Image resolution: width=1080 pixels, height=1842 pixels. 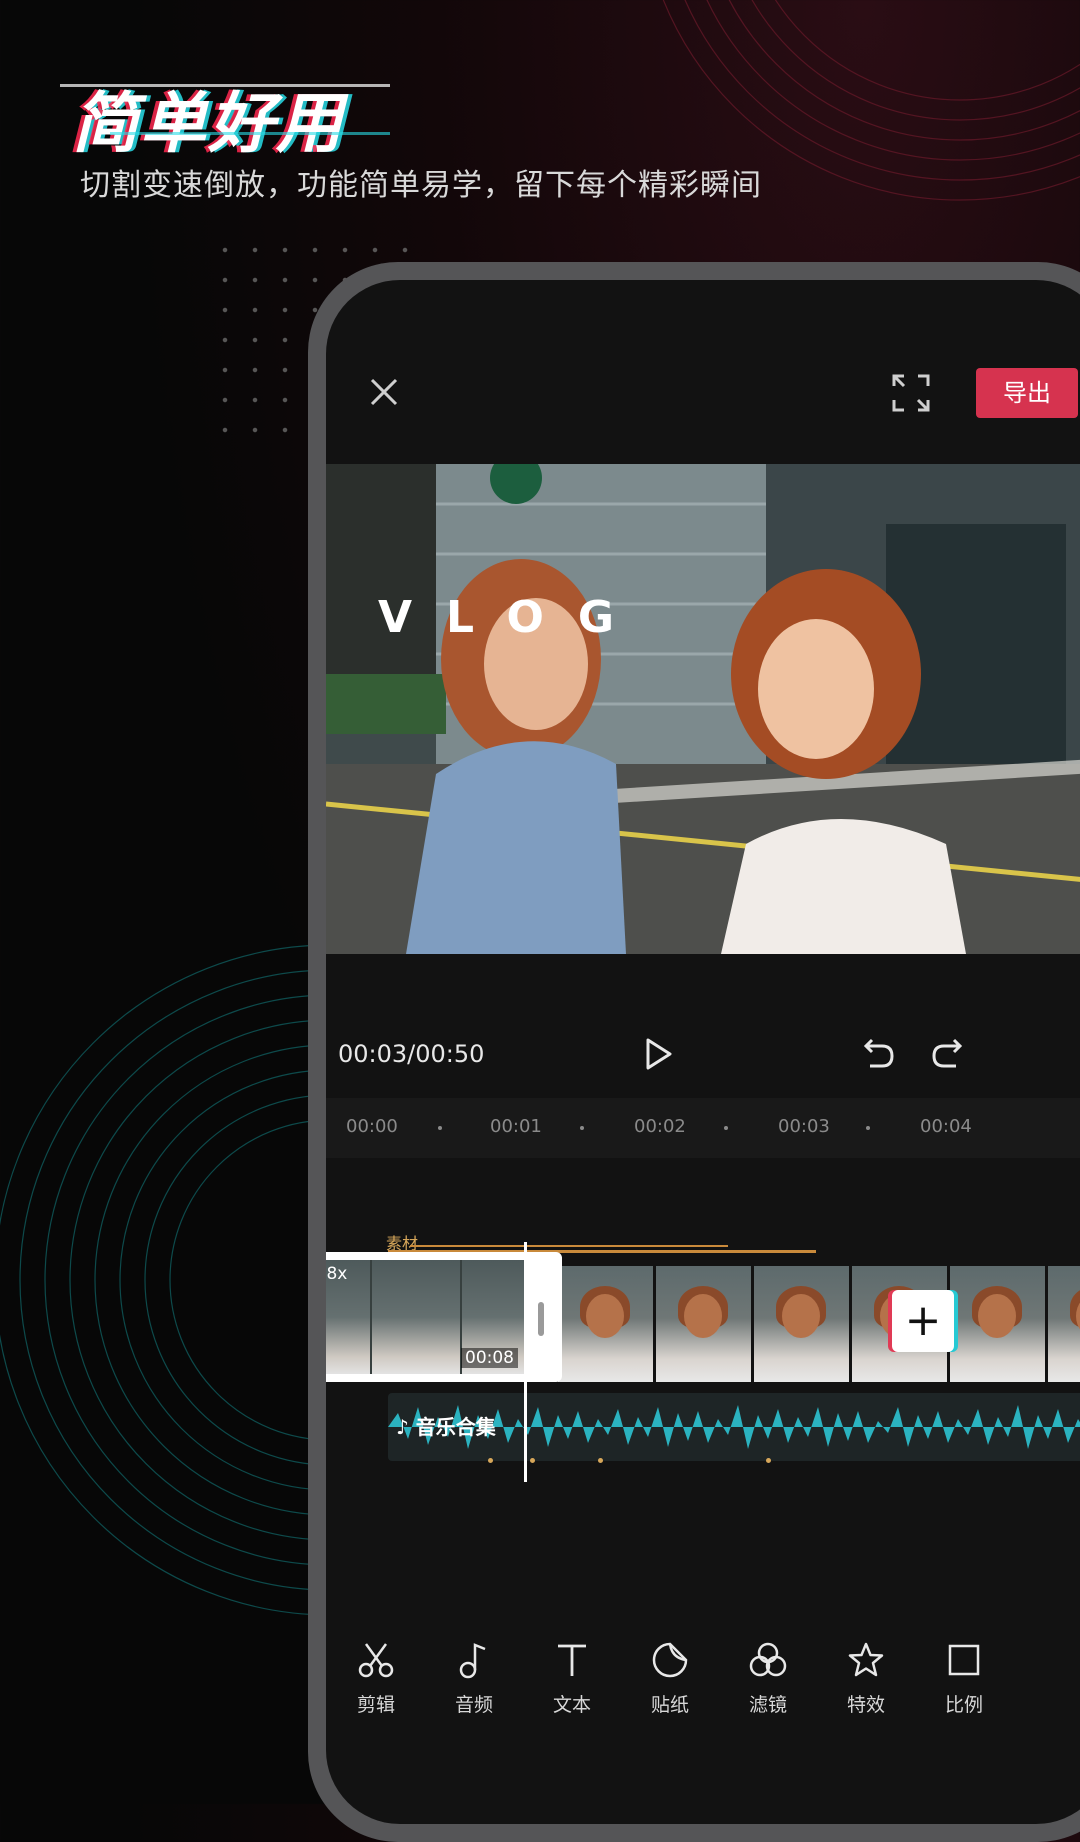 I want to click on tool-edit: 剪辑, so click(x=376, y=1678).